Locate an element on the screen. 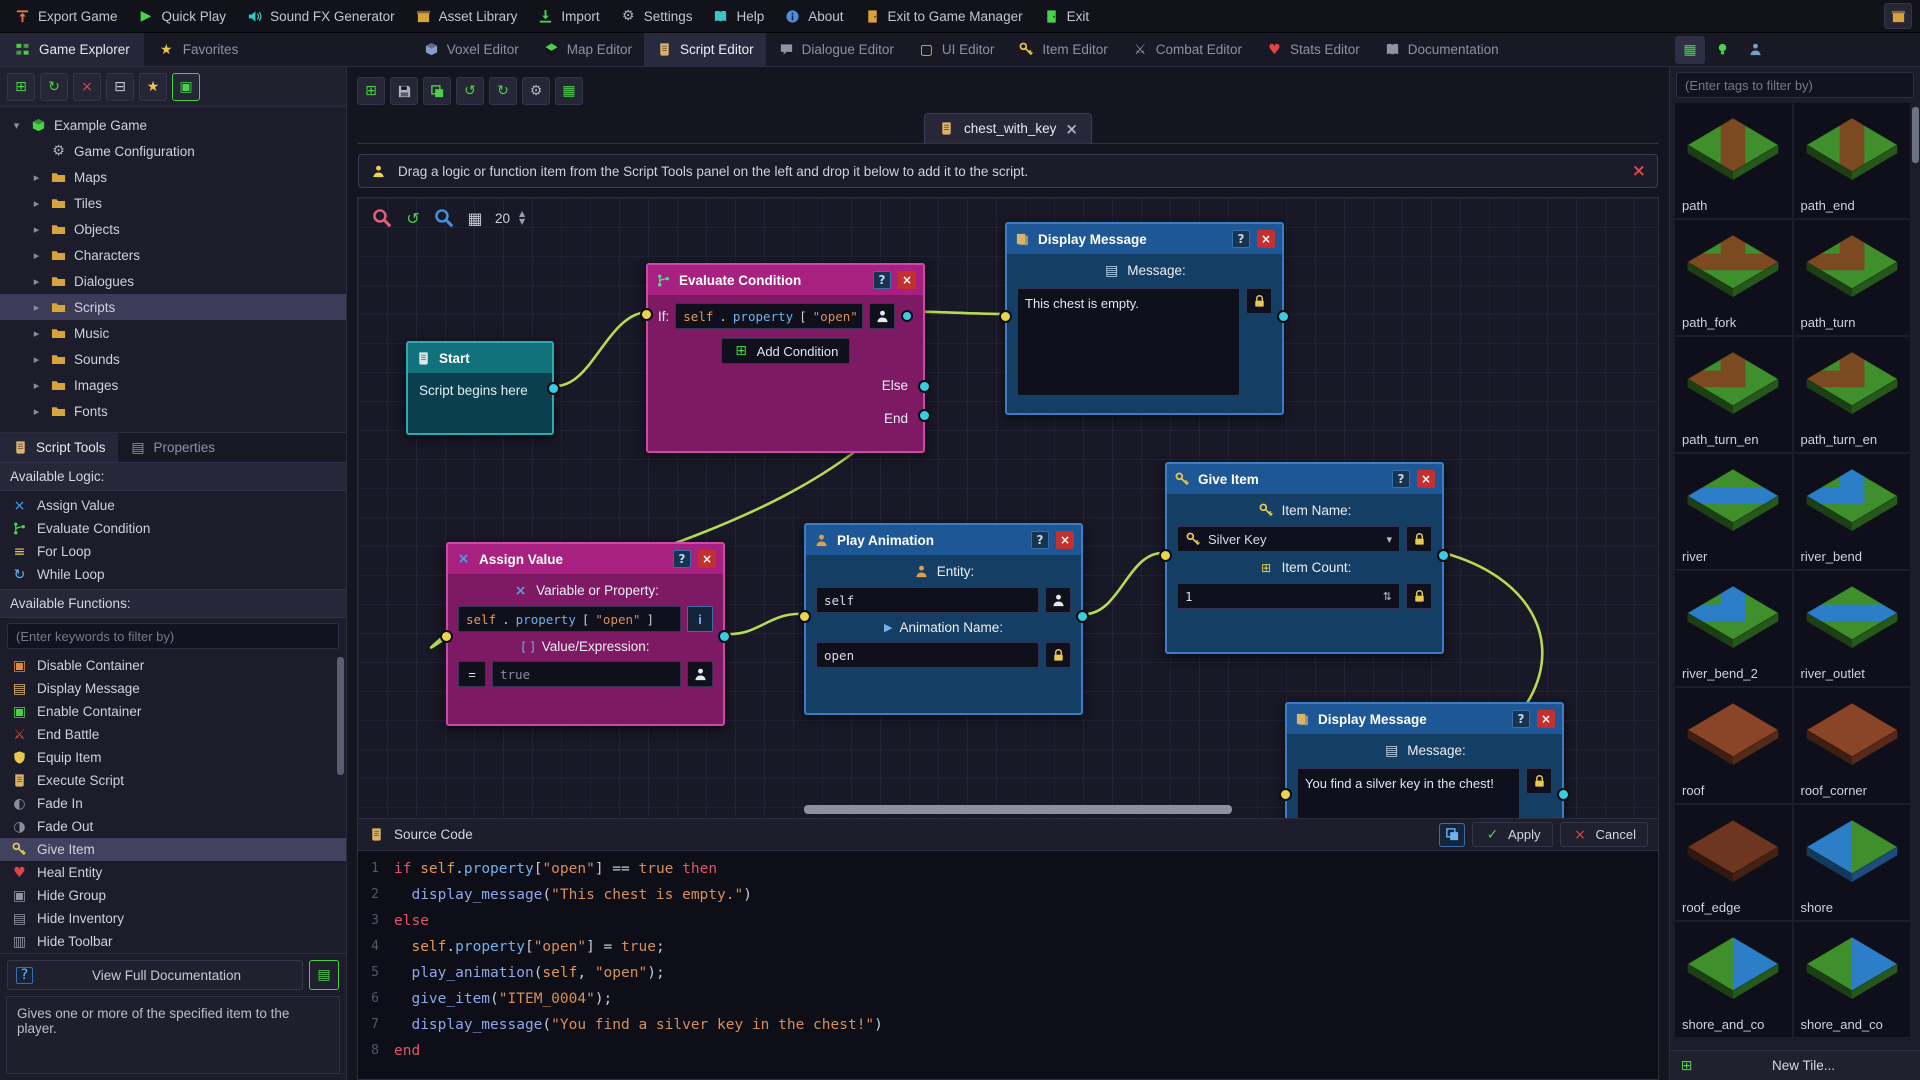 Image resolution: width=1920 pixels, height=1080 pixels. port-give-input is located at coordinates (1165, 555).